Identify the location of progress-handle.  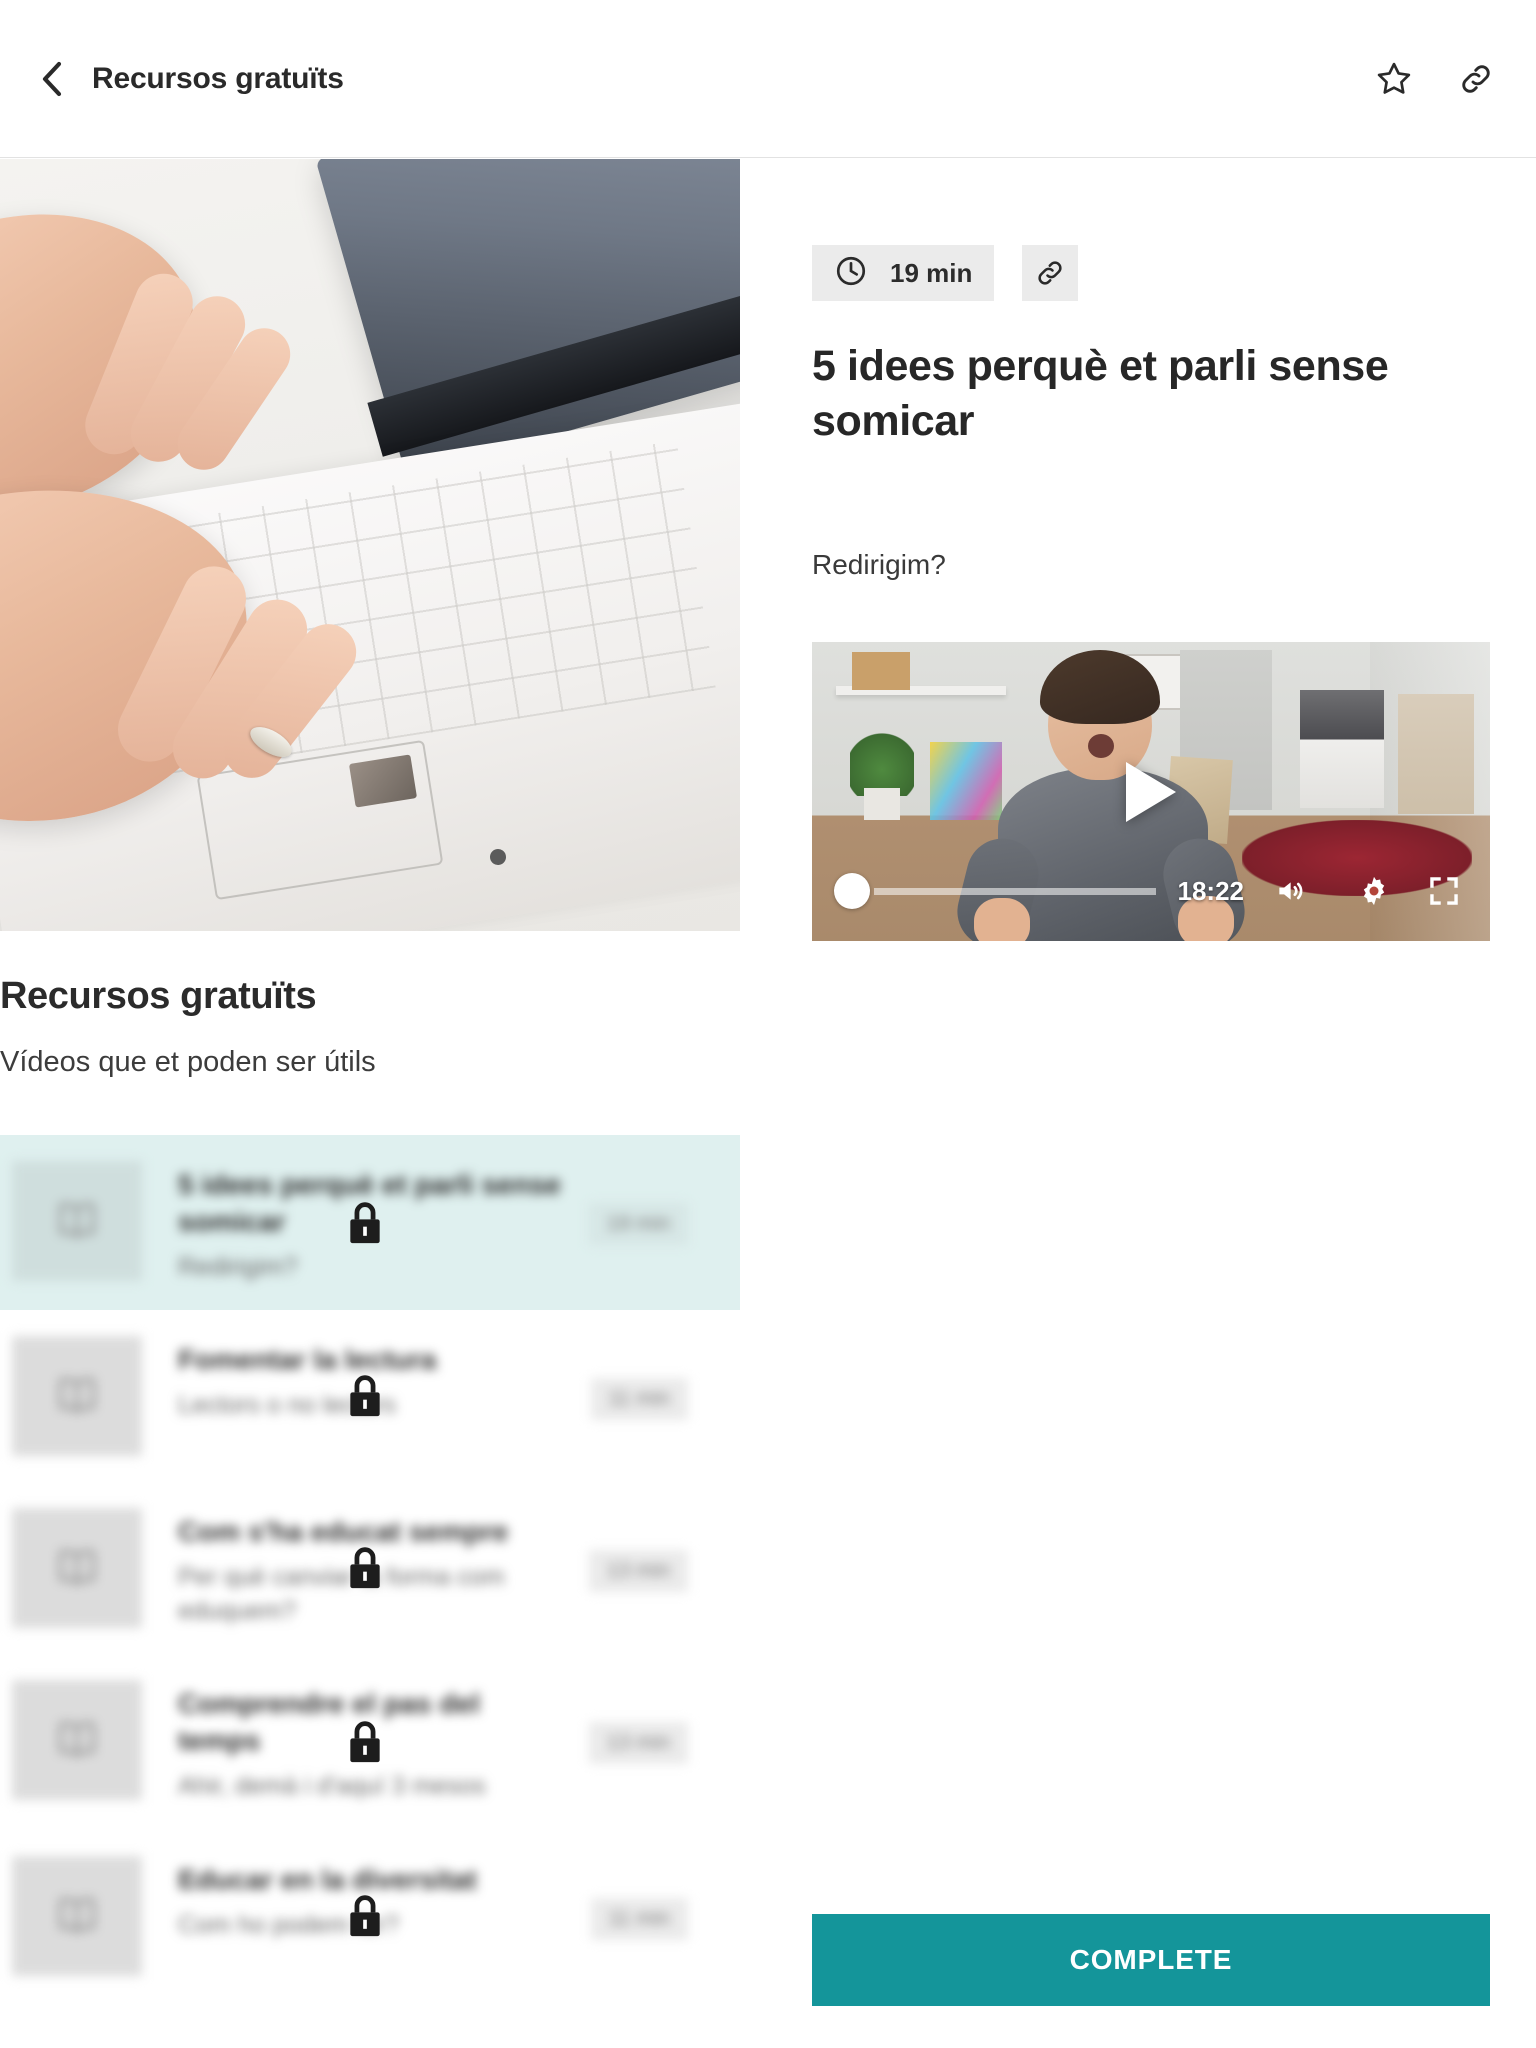
(852, 891).